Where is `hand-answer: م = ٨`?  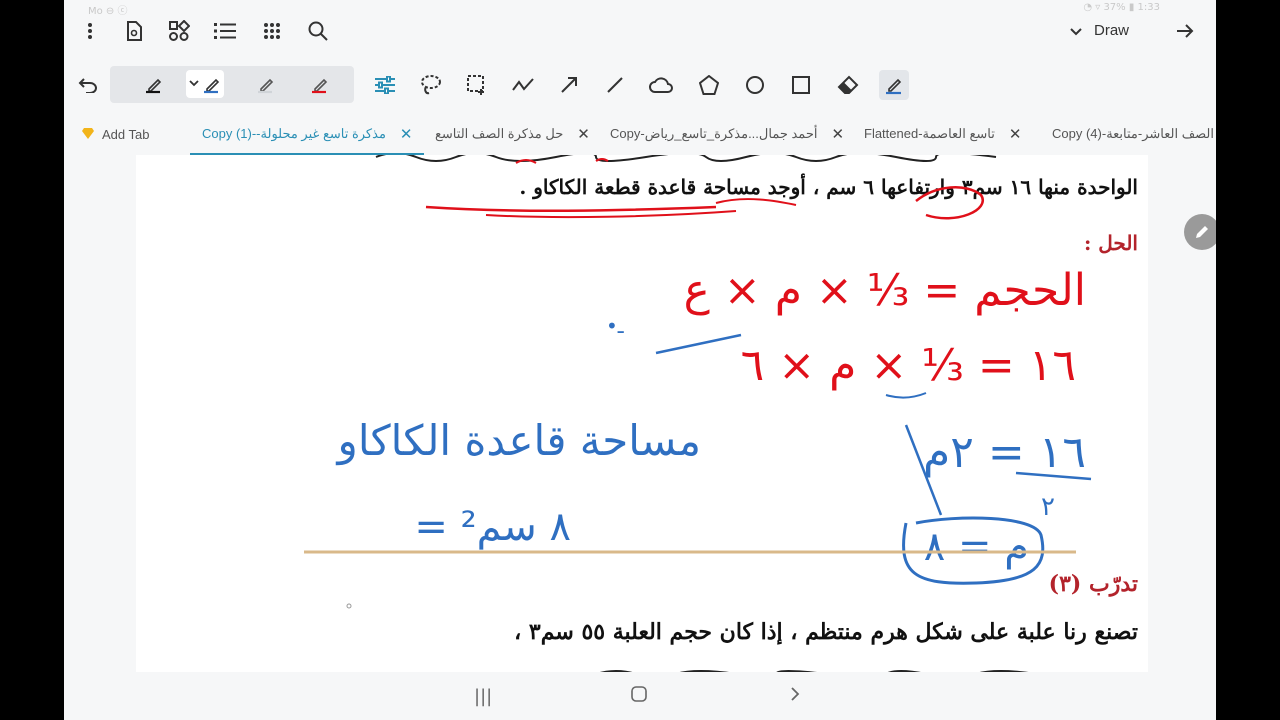 hand-answer: م = ٨ is located at coordinates (976, 547).